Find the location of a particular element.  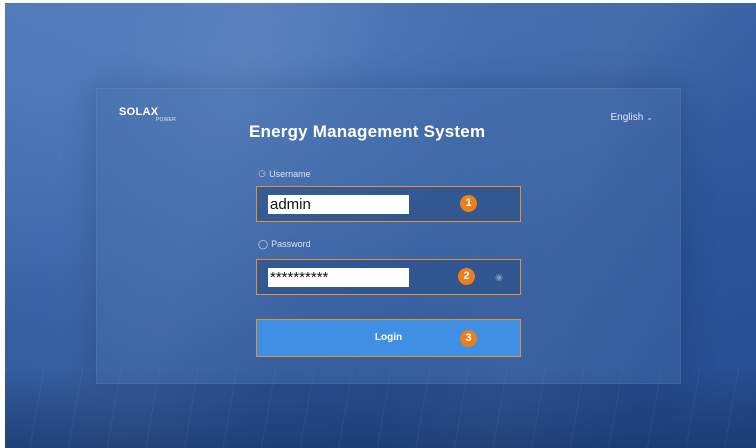

language-selector: English ⌄ is located at coordinates (631, 117).